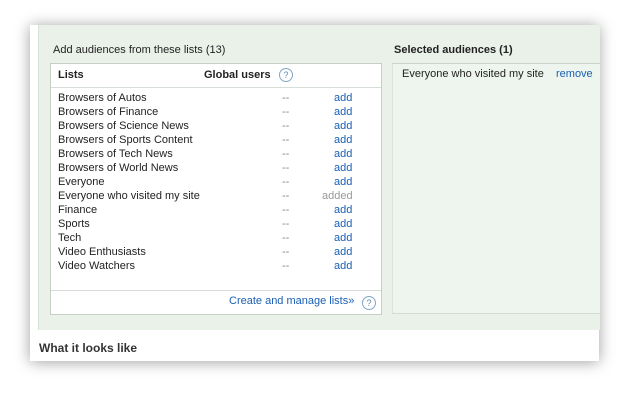  What do you see at coordinates (115, 154) in the screenshot?
I see `list-item-name: Browsers of Tech News` at bounding box center [115, 154].